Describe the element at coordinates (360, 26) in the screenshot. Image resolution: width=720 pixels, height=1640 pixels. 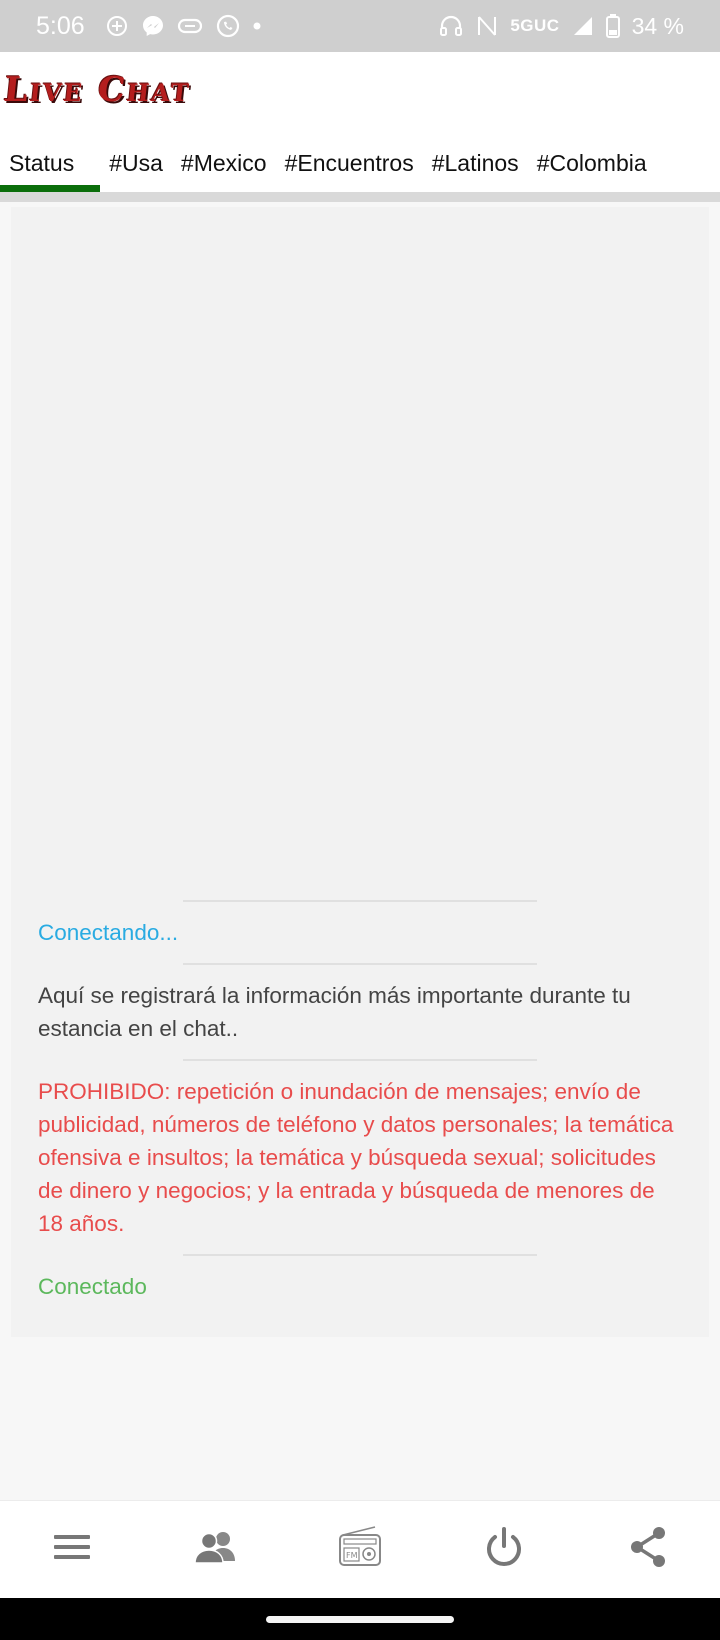
I see `status-bar: 5:06 5GUC 34 %` at that location.